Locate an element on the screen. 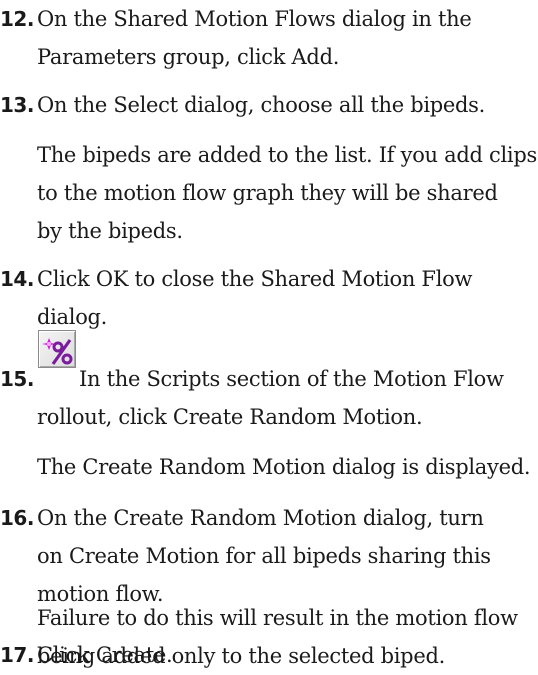 The height and width of the screenshot is (675, 538). step-line: Parameters group, click Add. is located at coordinates (188, 57).